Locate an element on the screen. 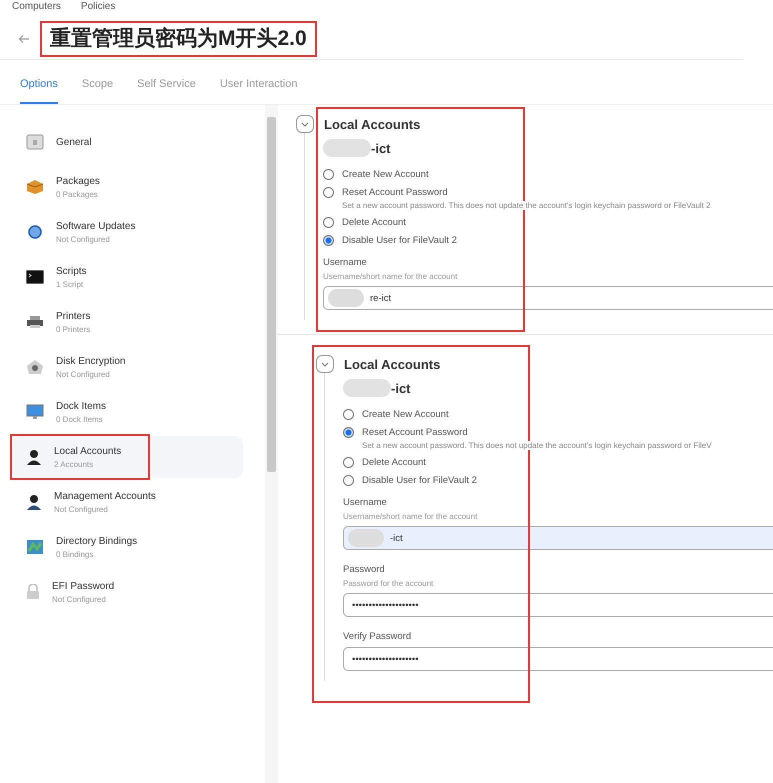  back-arrow-icon is located at coordinates (24, 39).